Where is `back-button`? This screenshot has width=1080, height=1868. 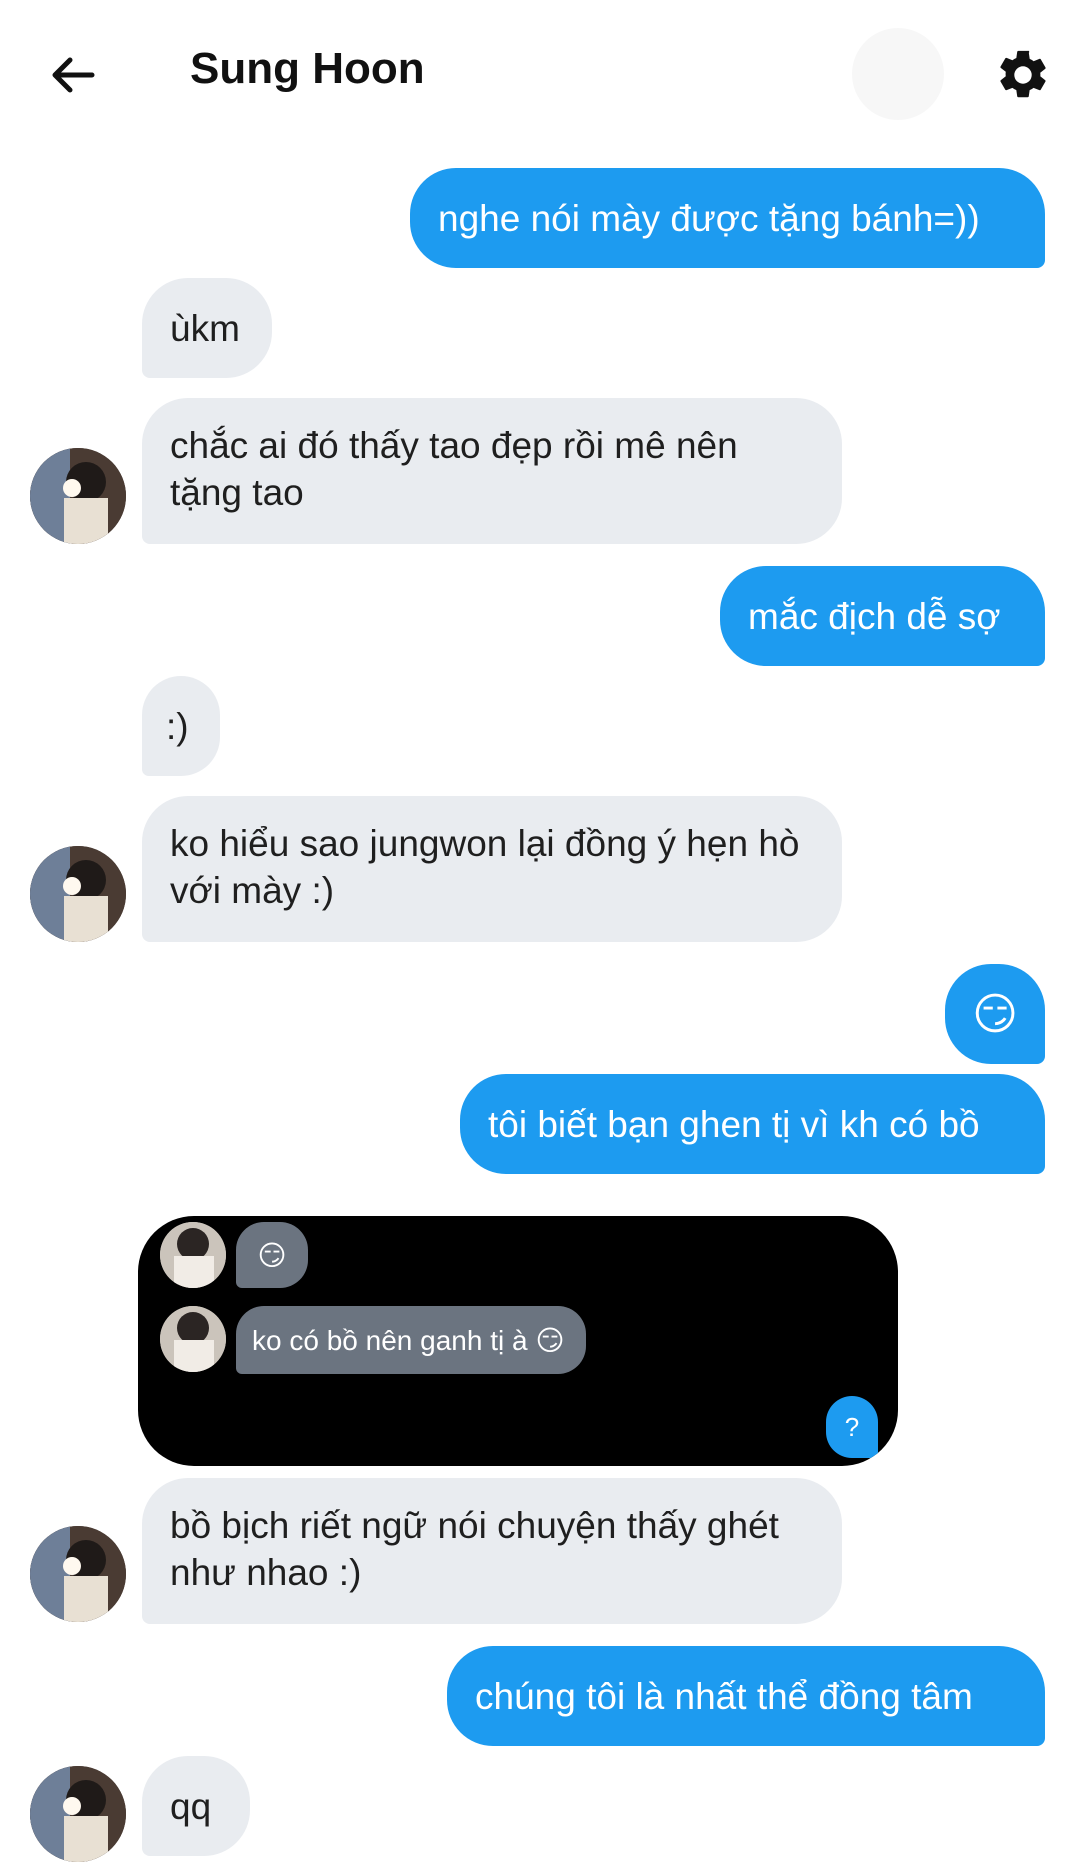 back-button is located at coordinates (73, 75).